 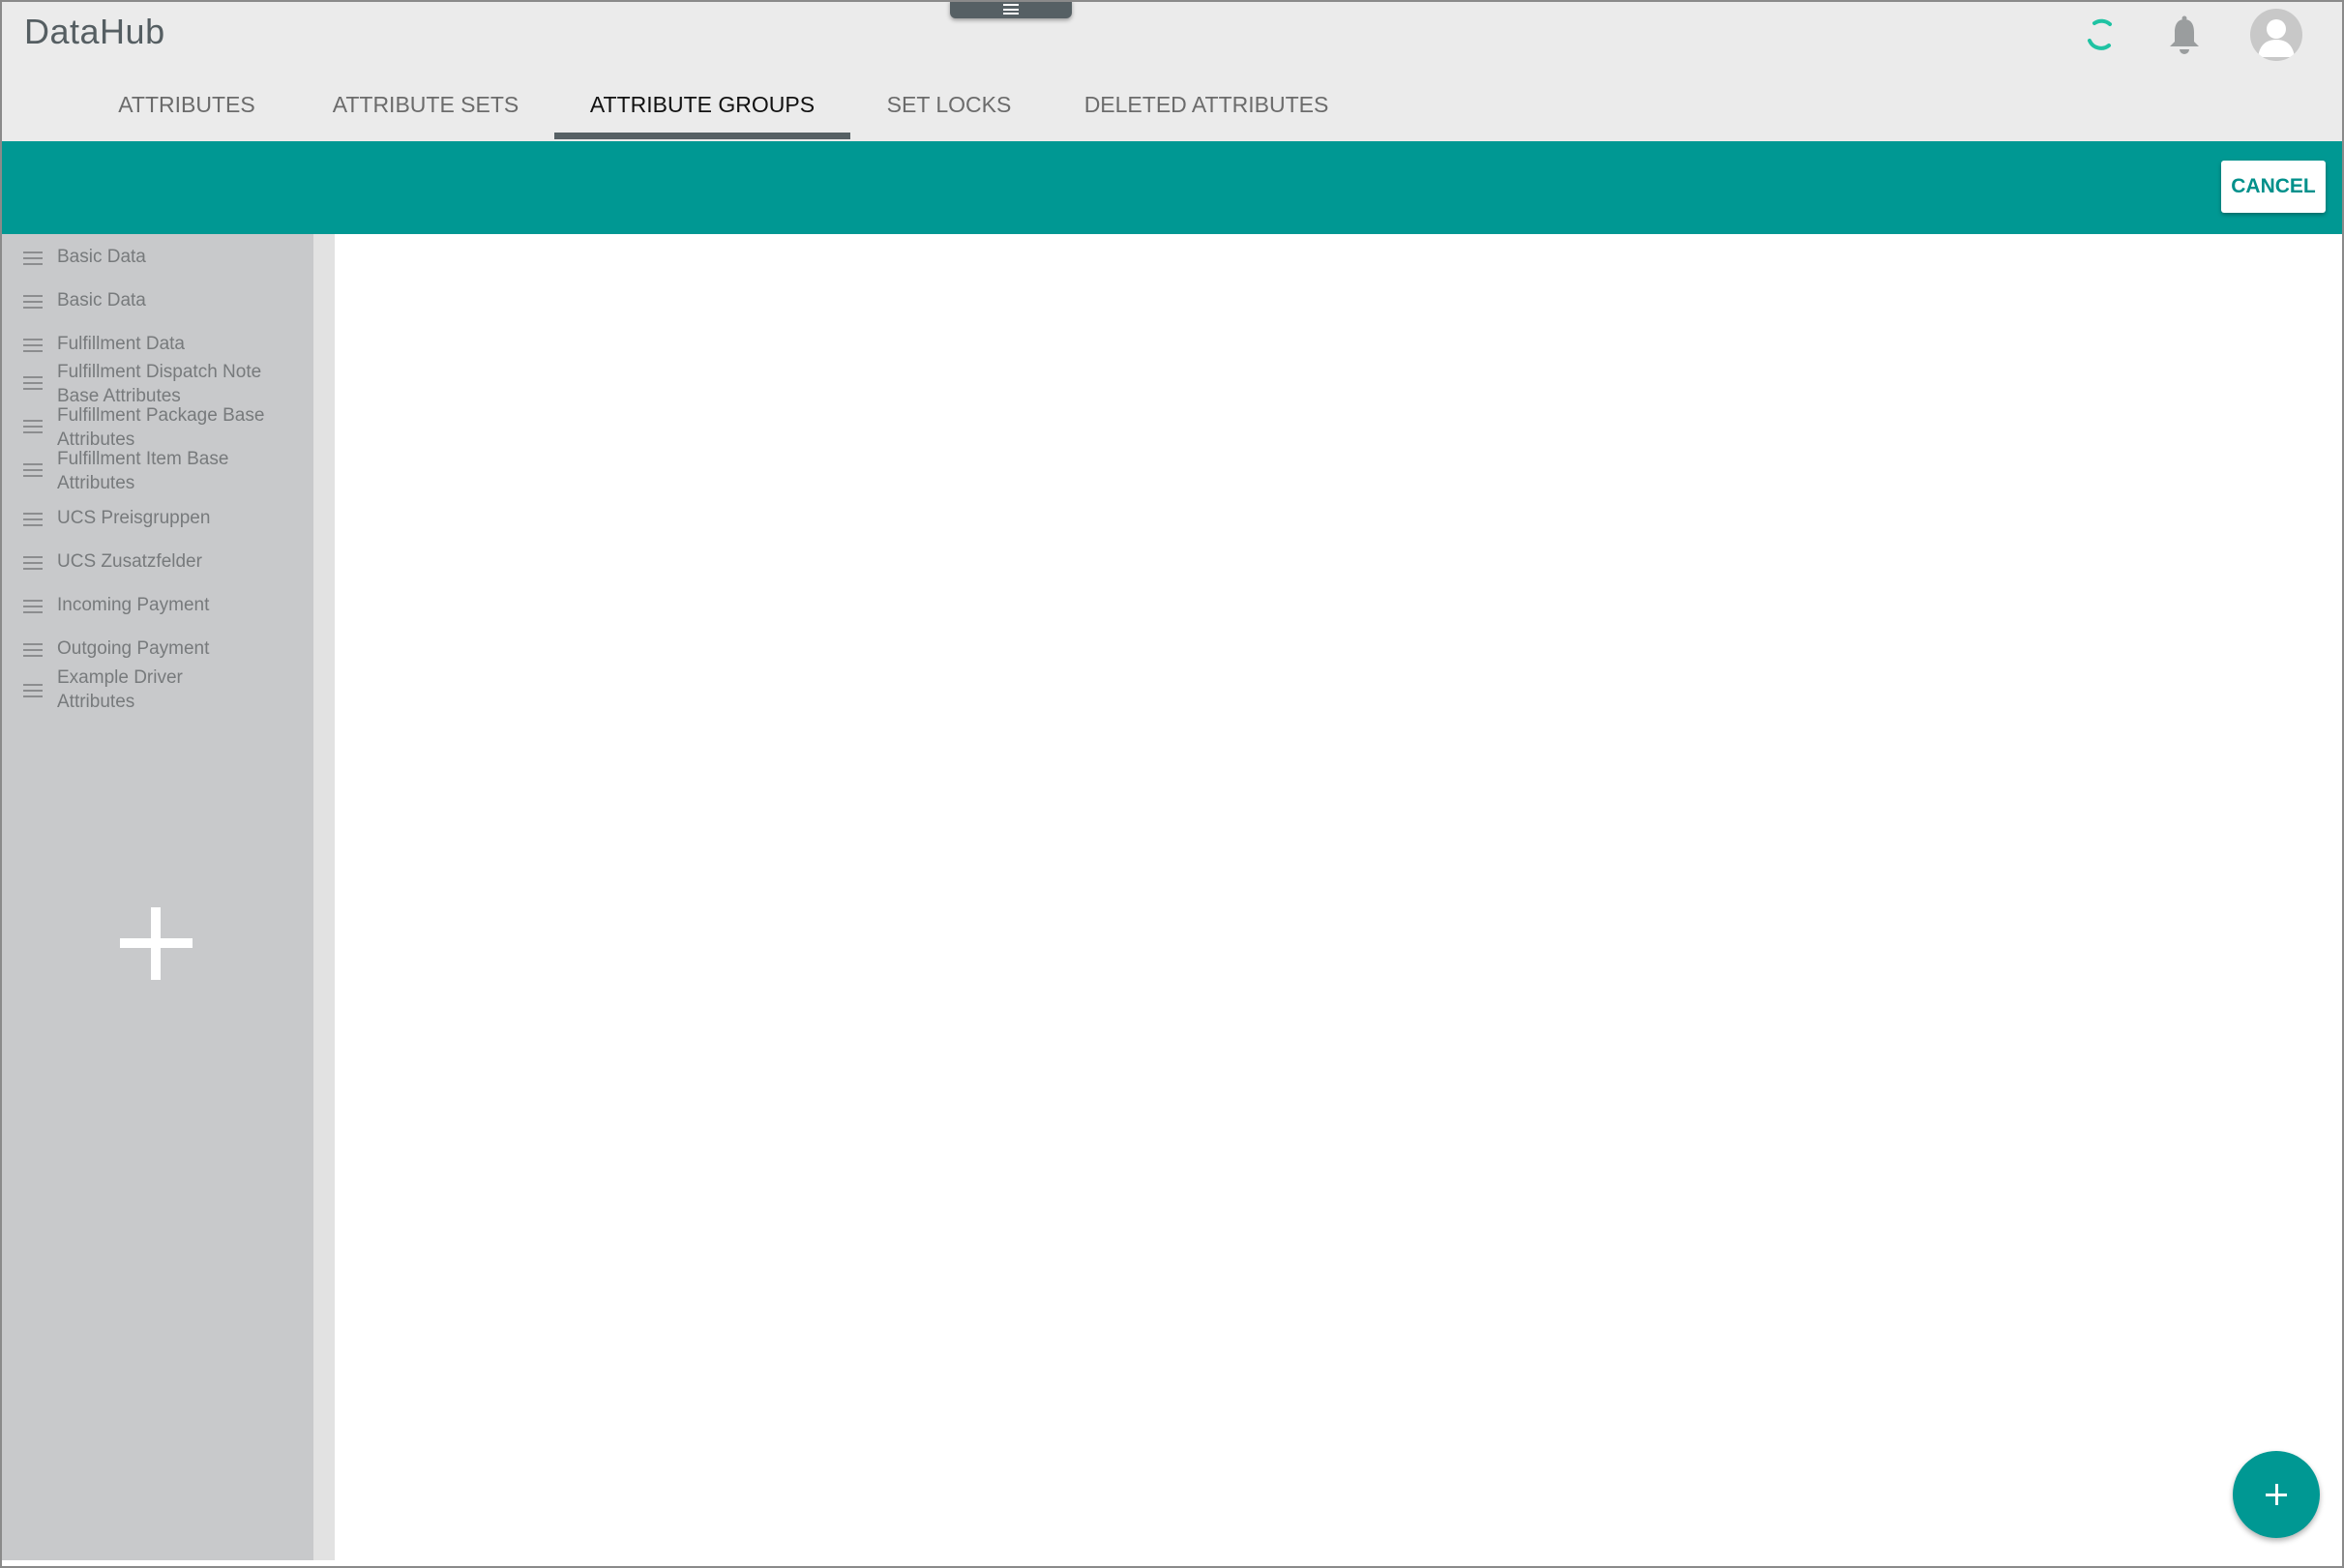 I want to click on action-toolbar, so click(x=1172, y=187).